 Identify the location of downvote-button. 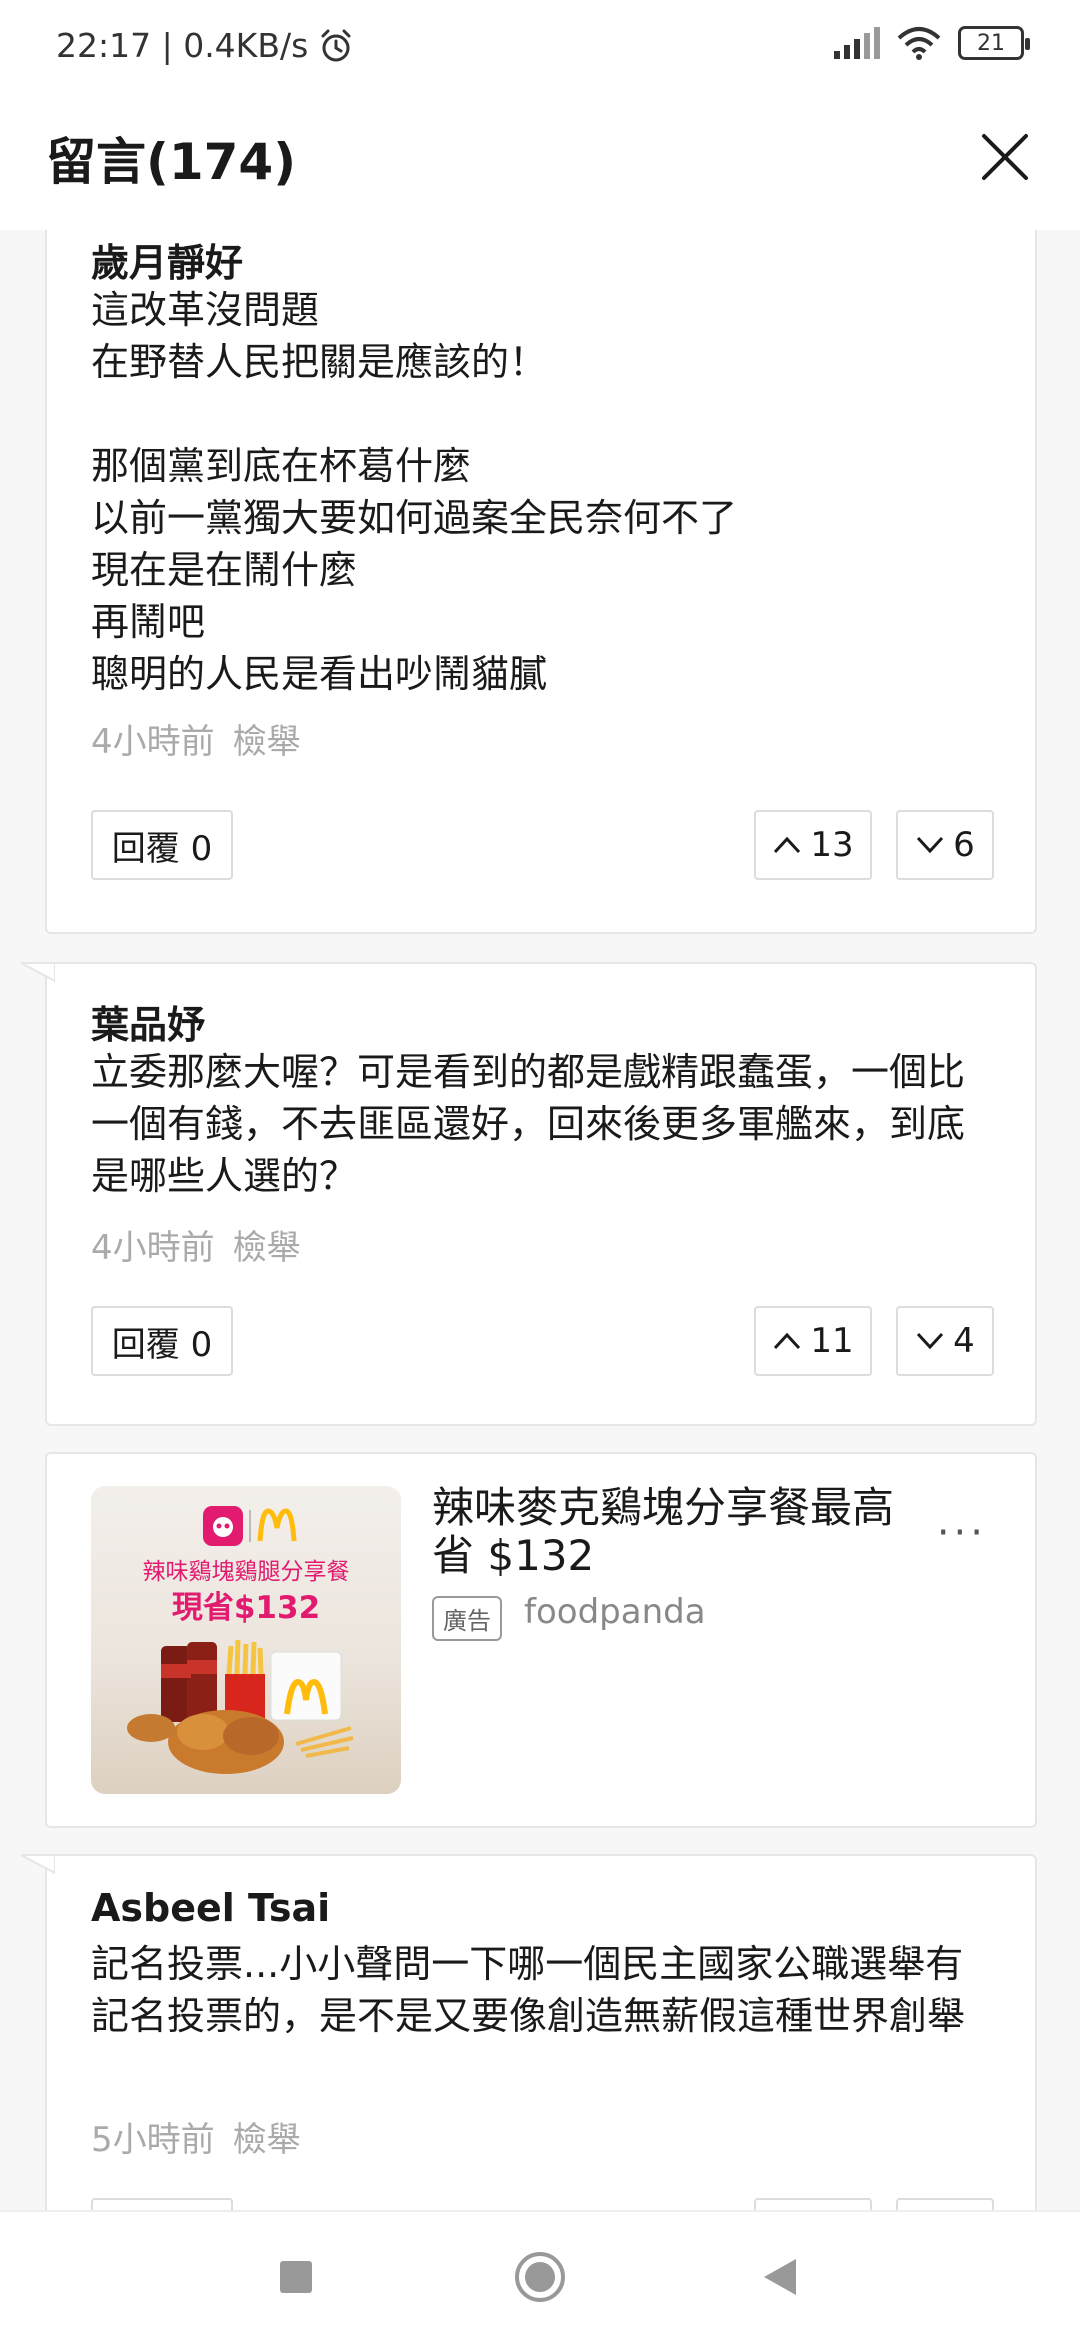
(945, 2204).